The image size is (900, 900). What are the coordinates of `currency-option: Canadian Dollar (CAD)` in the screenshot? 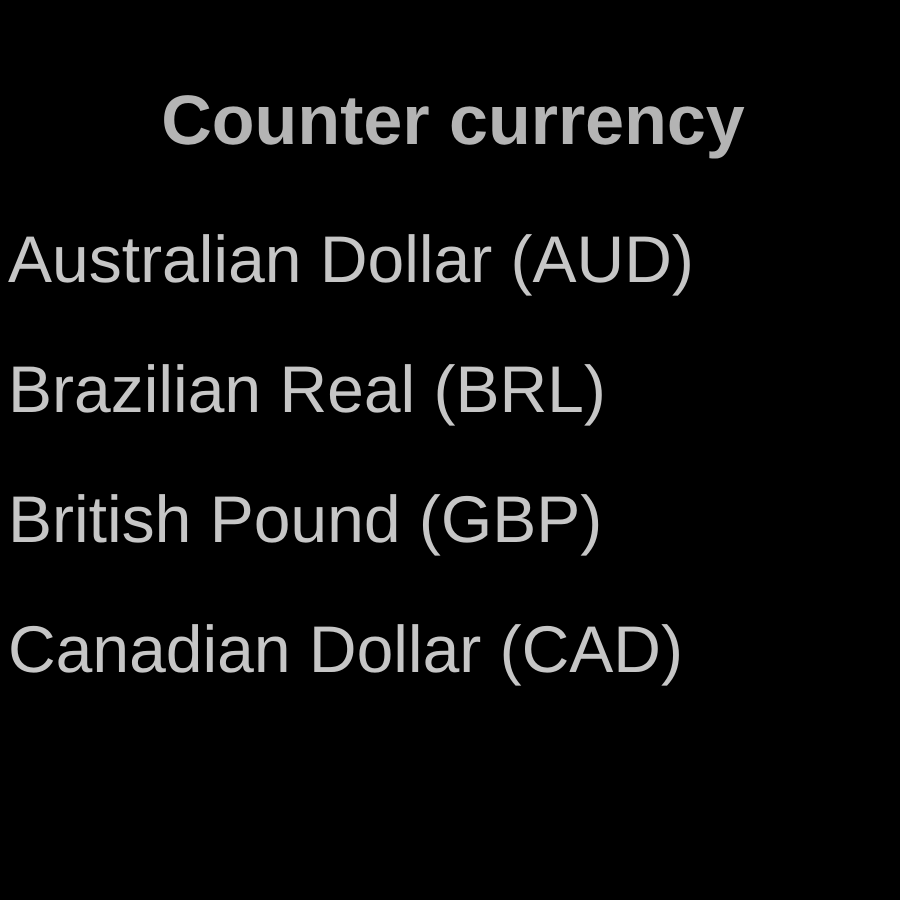 It's located at (414, 649).